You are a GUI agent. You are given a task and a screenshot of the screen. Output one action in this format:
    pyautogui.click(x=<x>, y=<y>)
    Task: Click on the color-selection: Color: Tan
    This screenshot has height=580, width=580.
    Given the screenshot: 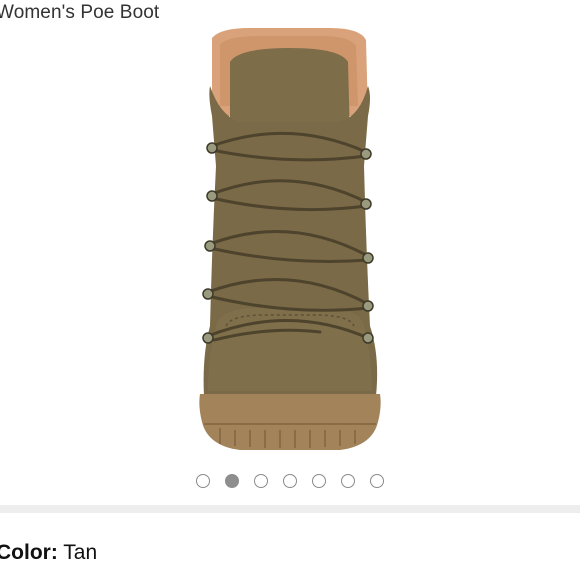 What is the action you would take?
    pyautogui.click(x=48, y=553)
    